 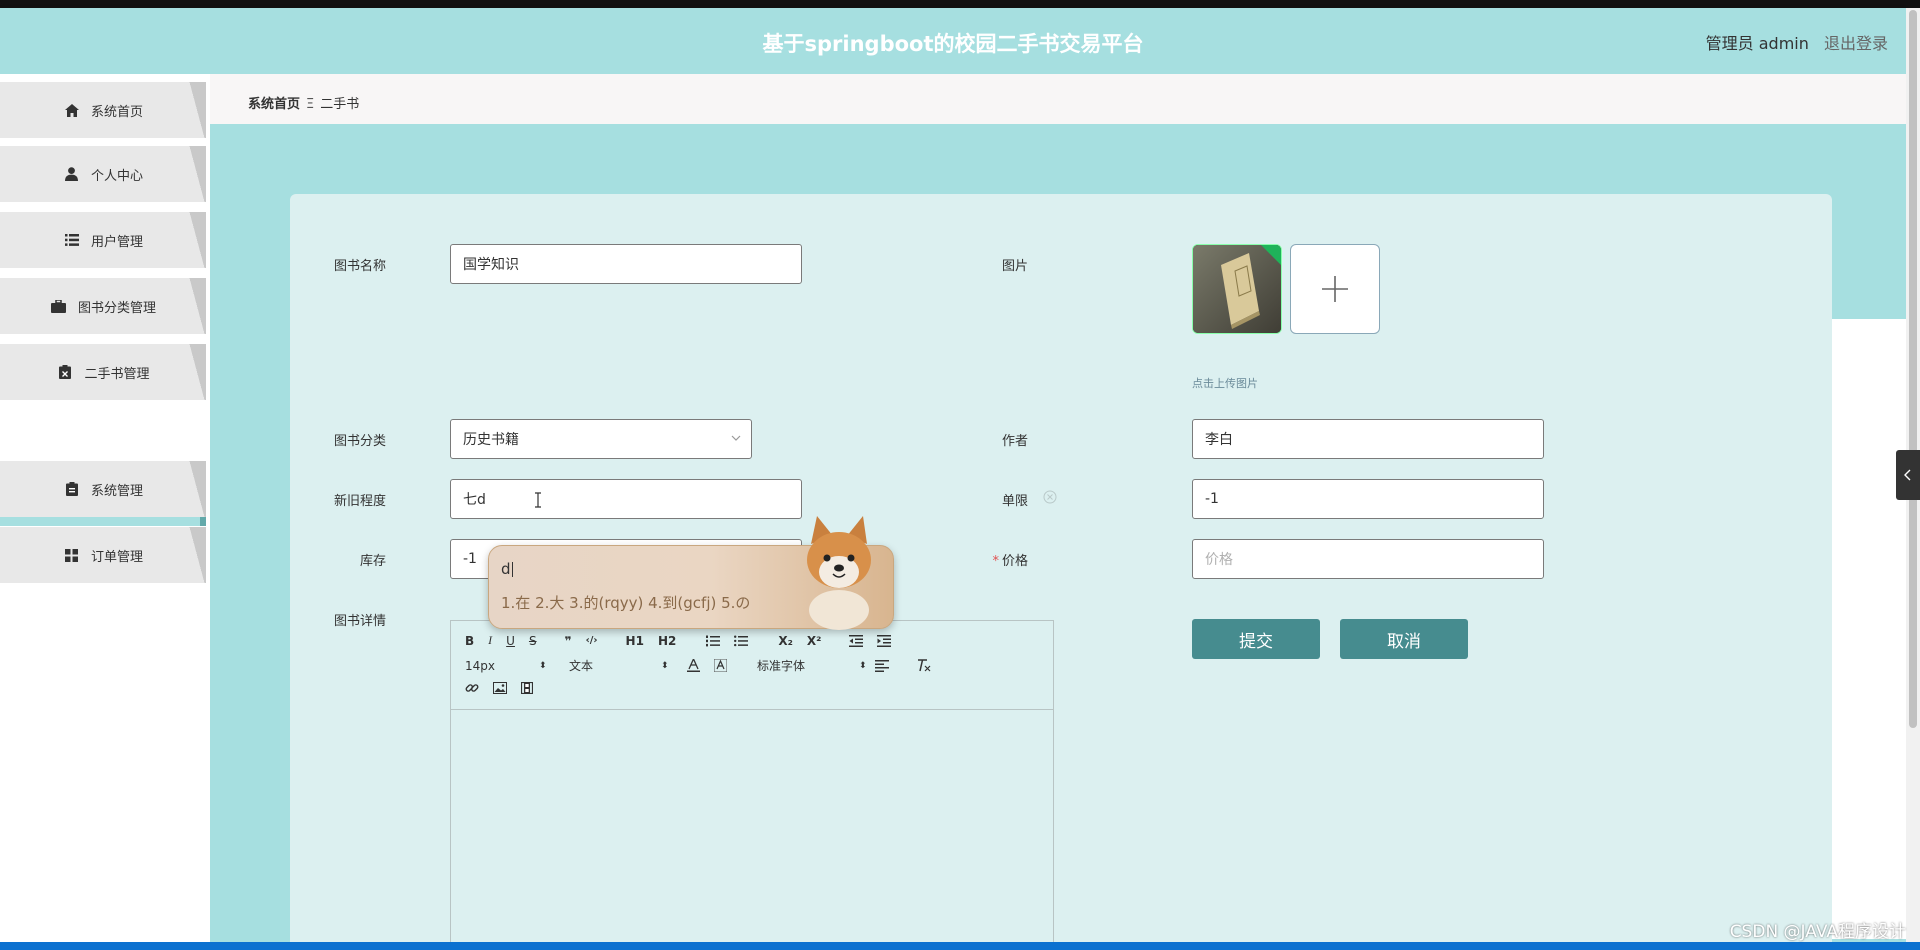 What do you see at coordinates (1856, 43) in the screenshot?
I see `logout-link: 退出登录` at bounding box center [1856, 43].